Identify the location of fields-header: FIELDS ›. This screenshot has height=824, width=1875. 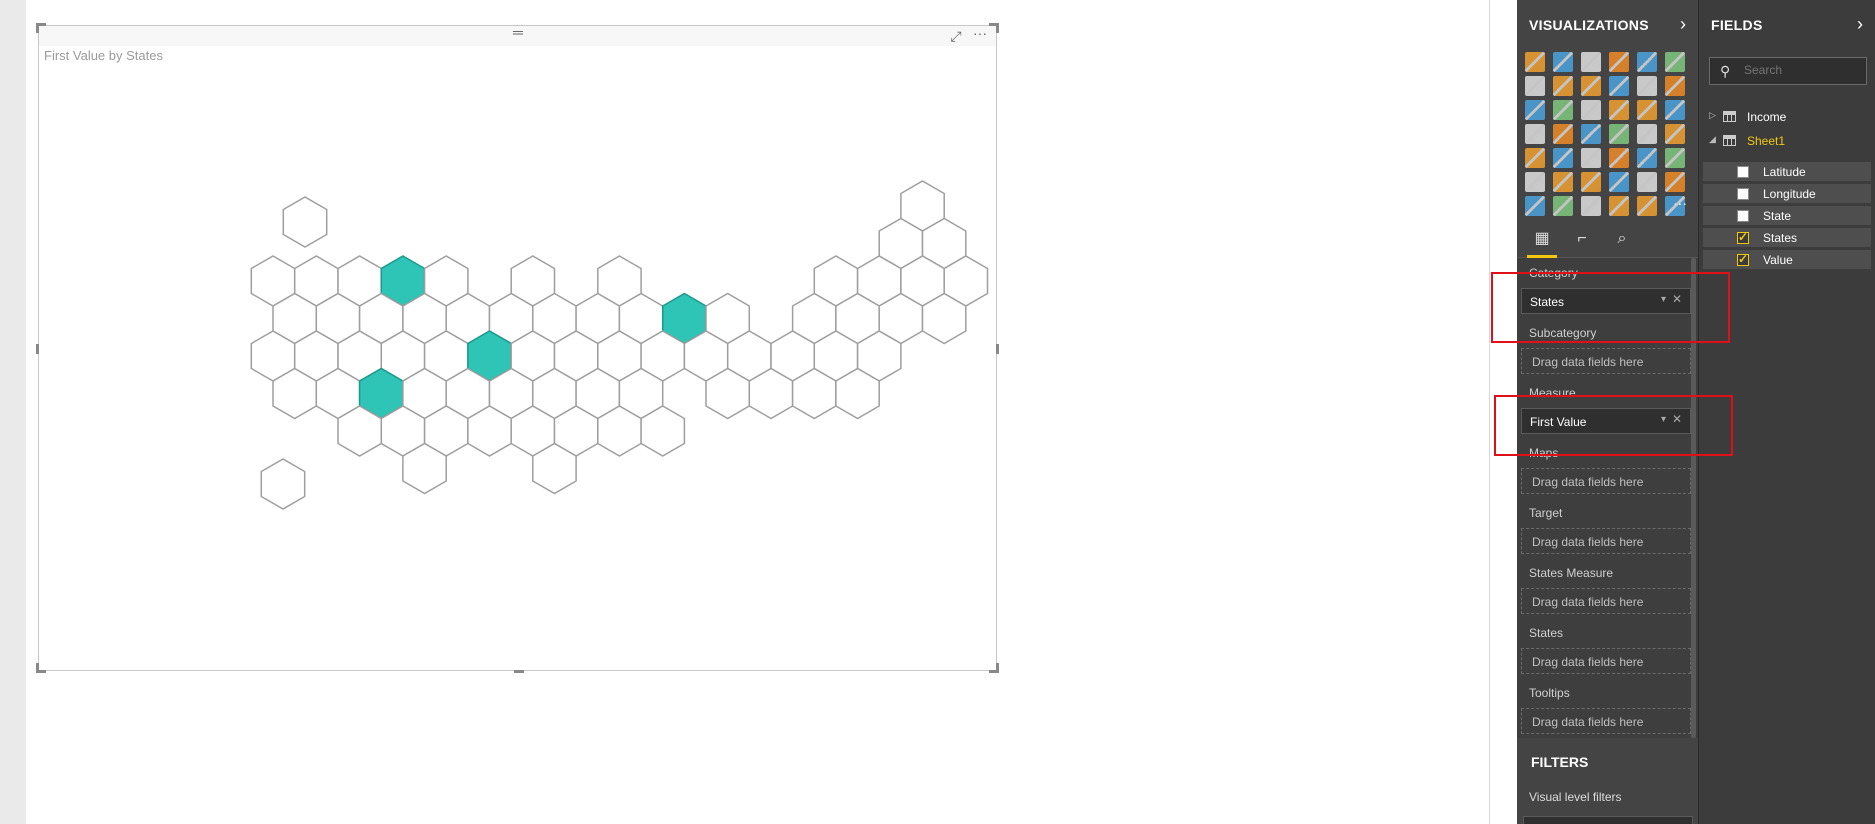
(1787, 25).